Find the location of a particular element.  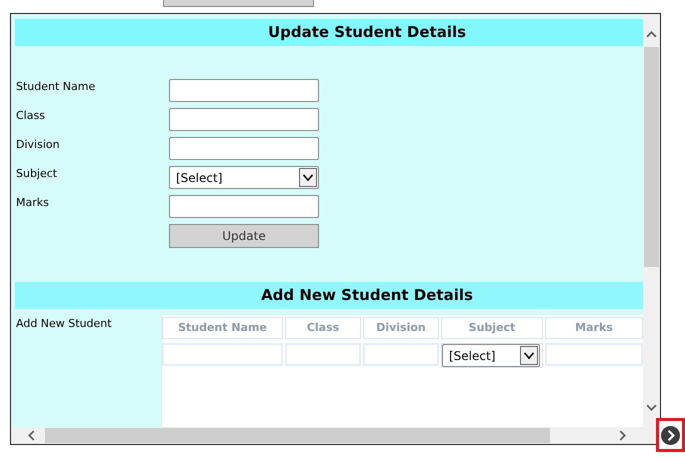

chevron-right-circle-icon is located at coordinates (670, 435).